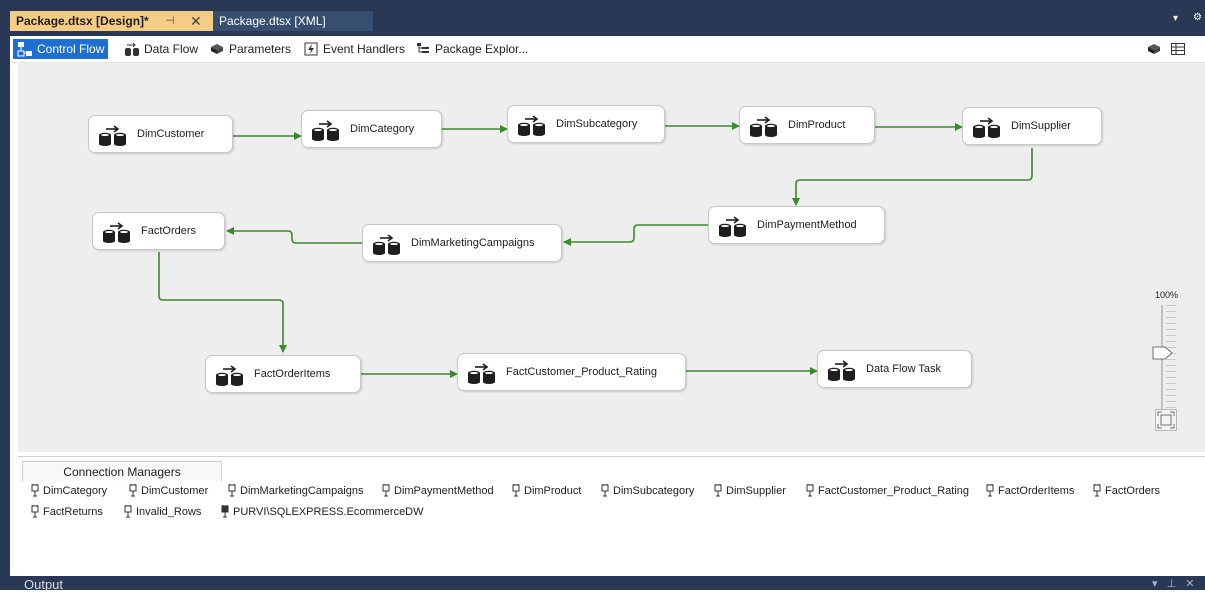 This screenshot has height=592, width=1205. I want to click on connection-manager-label: Invalid_Rows, so click(169, 511).